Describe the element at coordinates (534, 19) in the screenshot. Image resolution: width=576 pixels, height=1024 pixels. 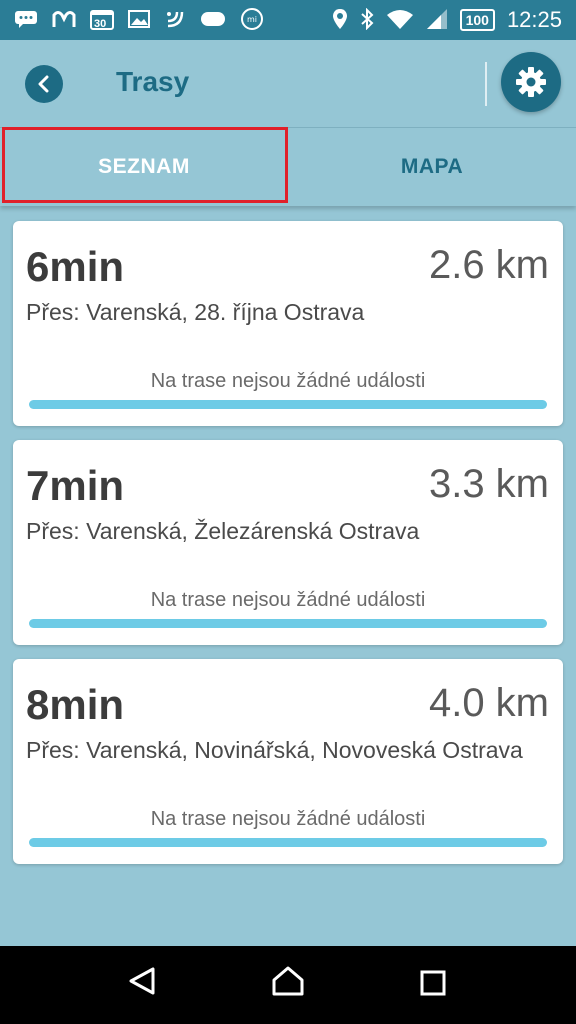
I see `clock: 12:25` at that location.